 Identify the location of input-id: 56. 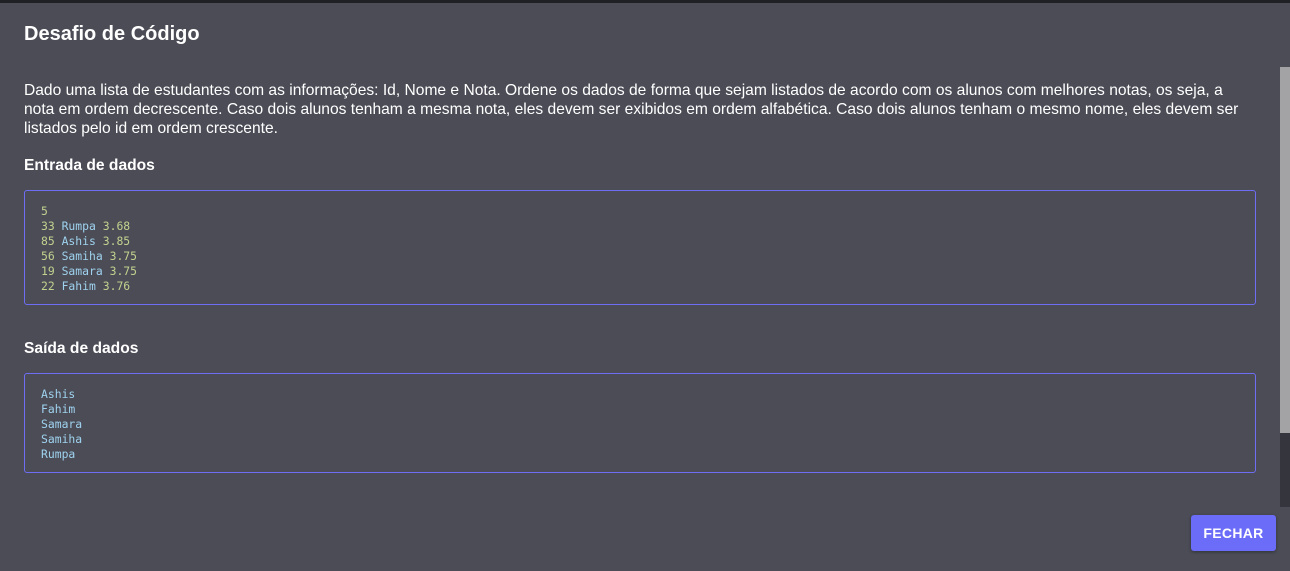
(48, 256).